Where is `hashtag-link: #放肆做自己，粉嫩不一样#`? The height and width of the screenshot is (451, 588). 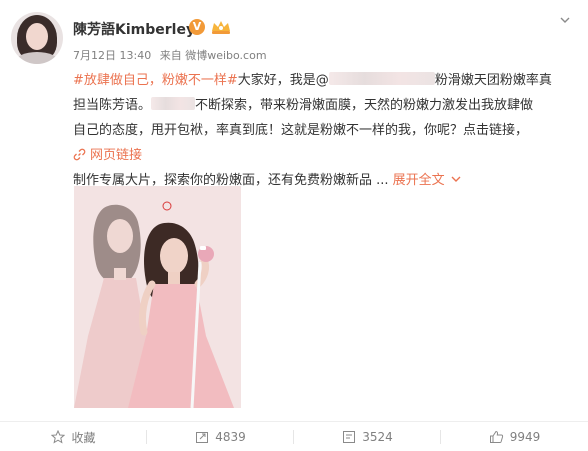 hashtag-link: #放肆做自己，粉嫩不一样# is located at coordinates (155, 80).